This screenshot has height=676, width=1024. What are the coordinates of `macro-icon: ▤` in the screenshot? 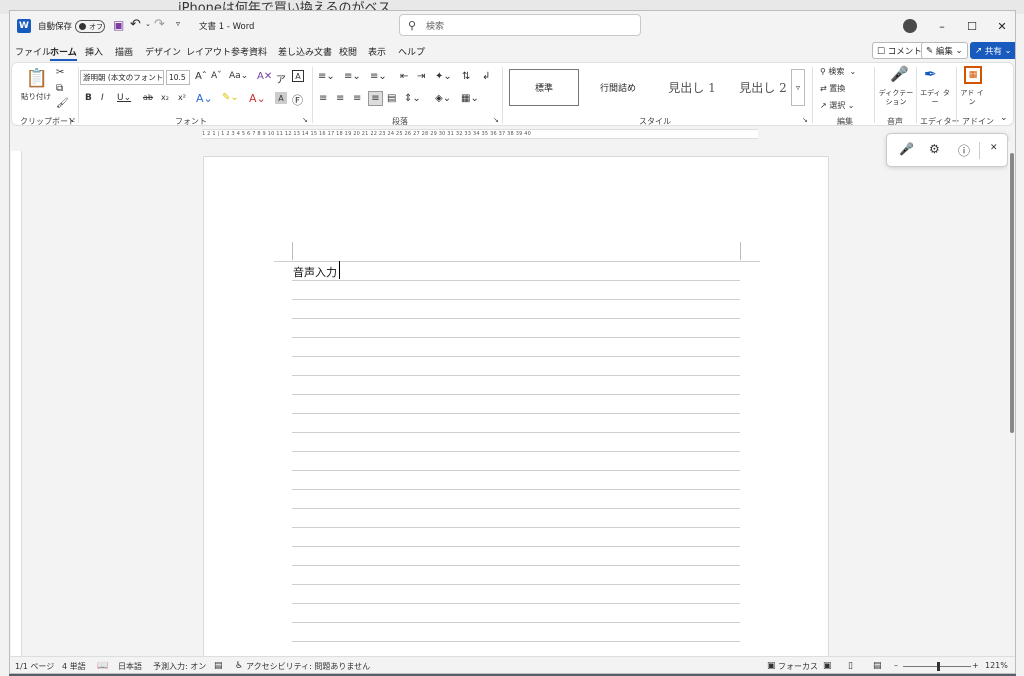 It's located at (218, 666).